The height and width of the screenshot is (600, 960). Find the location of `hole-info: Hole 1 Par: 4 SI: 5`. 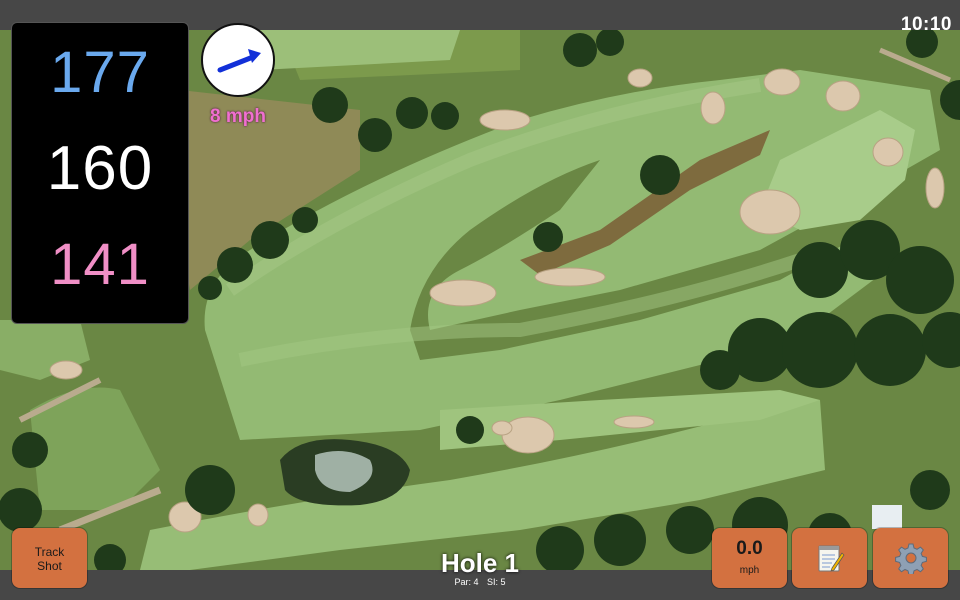

hole-info: Hole 1 Par: 4 SI: 5 is located at coordinates (480, 568).